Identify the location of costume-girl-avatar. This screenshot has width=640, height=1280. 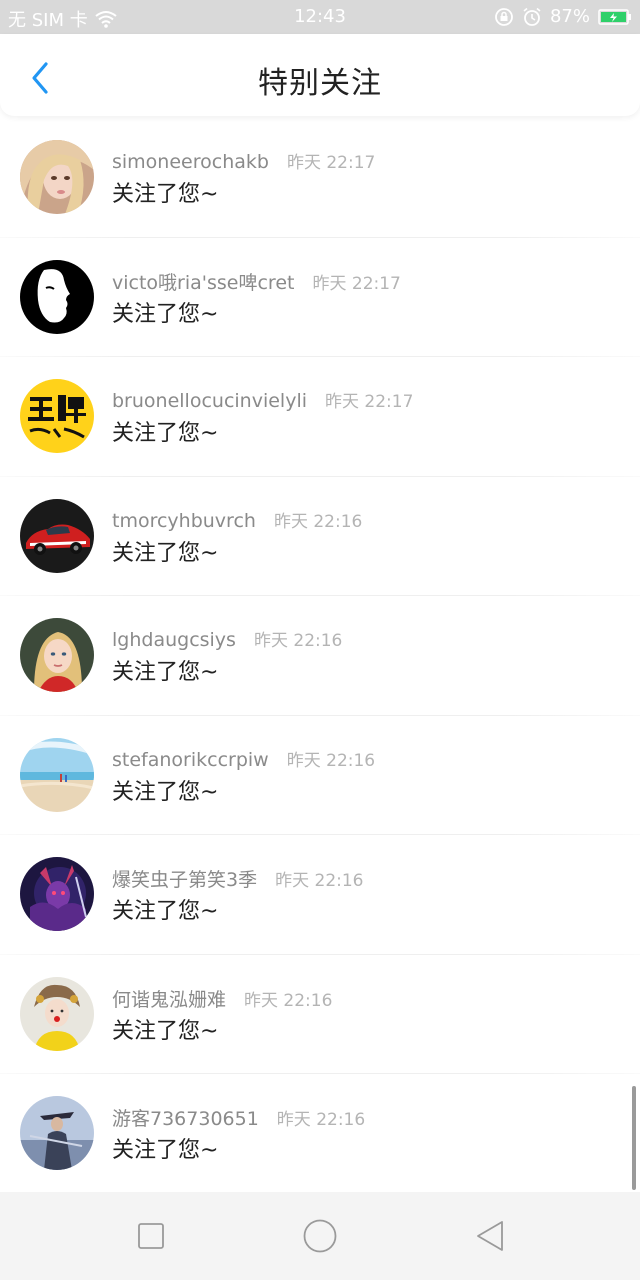
(57, 1013).